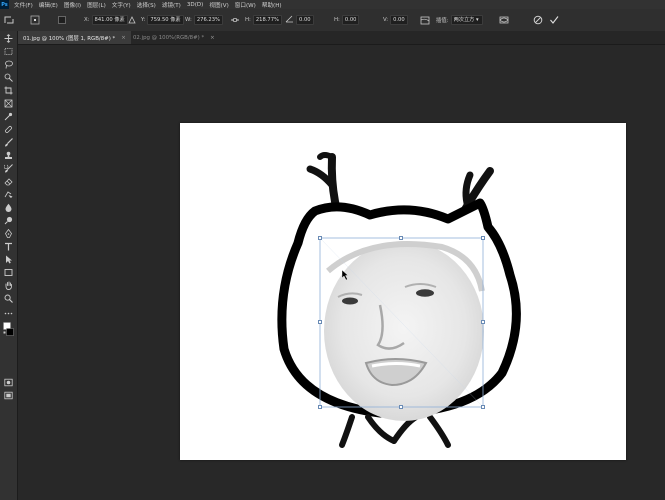  I want to click on transform-handle-bottom-left, so click(320, 407).